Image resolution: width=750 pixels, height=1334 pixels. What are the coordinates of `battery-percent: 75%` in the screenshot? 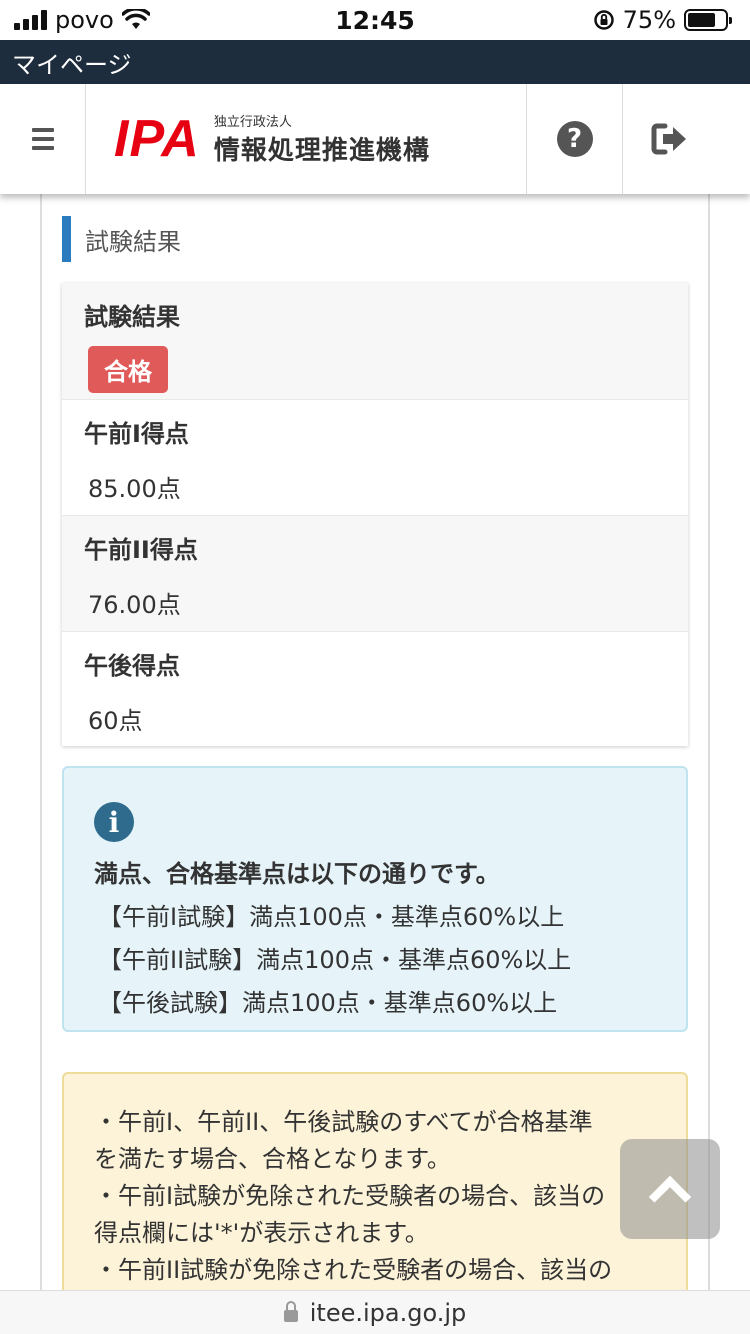 It's located at (649, 20).